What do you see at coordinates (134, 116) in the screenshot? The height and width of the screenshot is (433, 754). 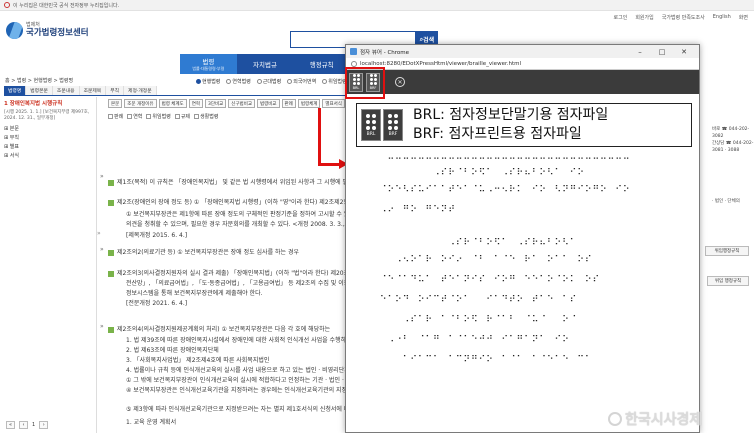 I see `option-history: 연혁` at bounding box center [134, 116].